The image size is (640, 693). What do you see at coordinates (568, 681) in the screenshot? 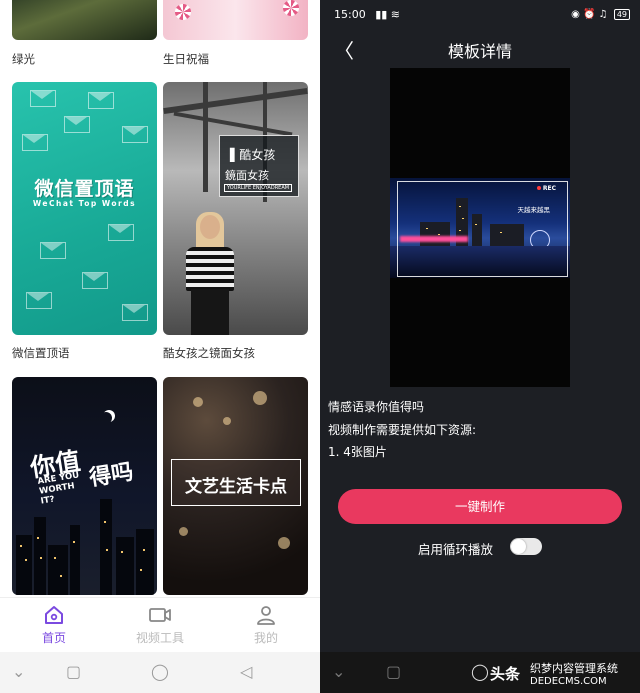
I see `watermark-url: DEDECMS.COM` at bounding box center [568, 681].